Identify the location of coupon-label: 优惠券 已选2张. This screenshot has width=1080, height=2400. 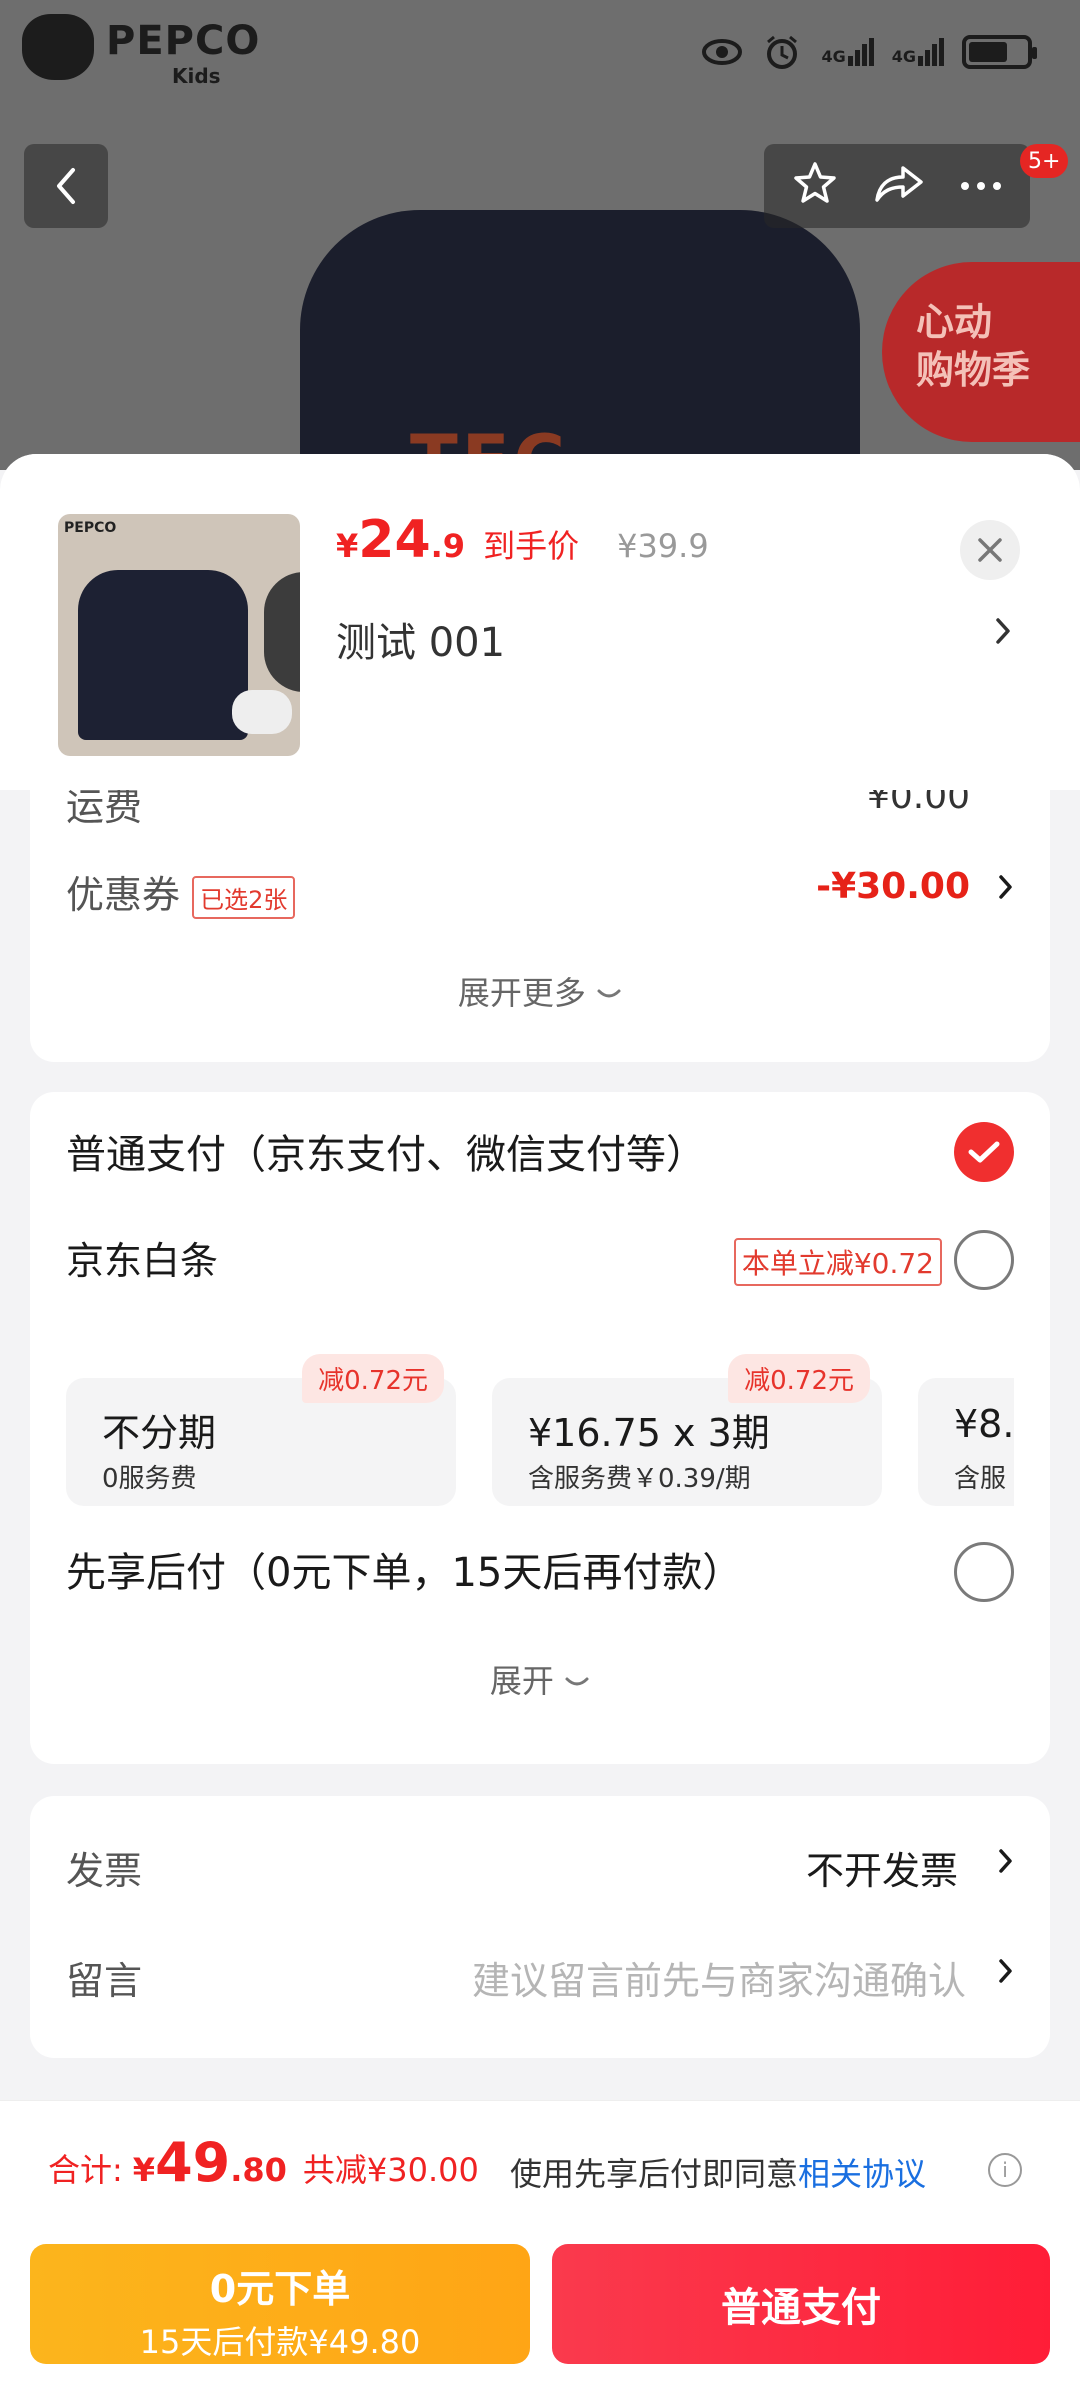
(181, 891).